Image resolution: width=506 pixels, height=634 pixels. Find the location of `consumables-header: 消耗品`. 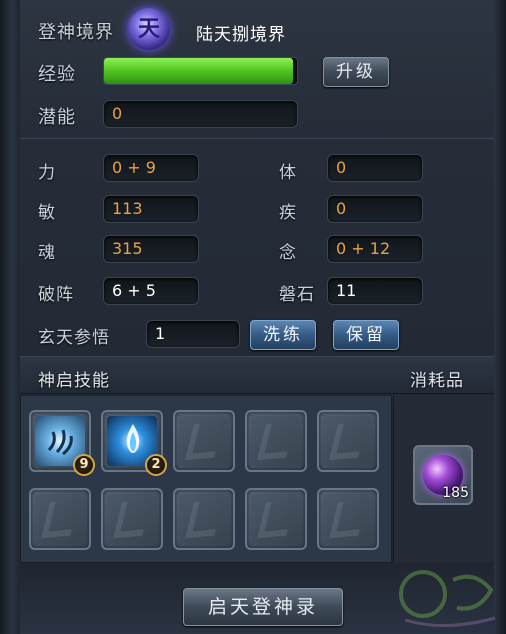

consumables-header: 消耗品 is located at coordinates (437, 381).